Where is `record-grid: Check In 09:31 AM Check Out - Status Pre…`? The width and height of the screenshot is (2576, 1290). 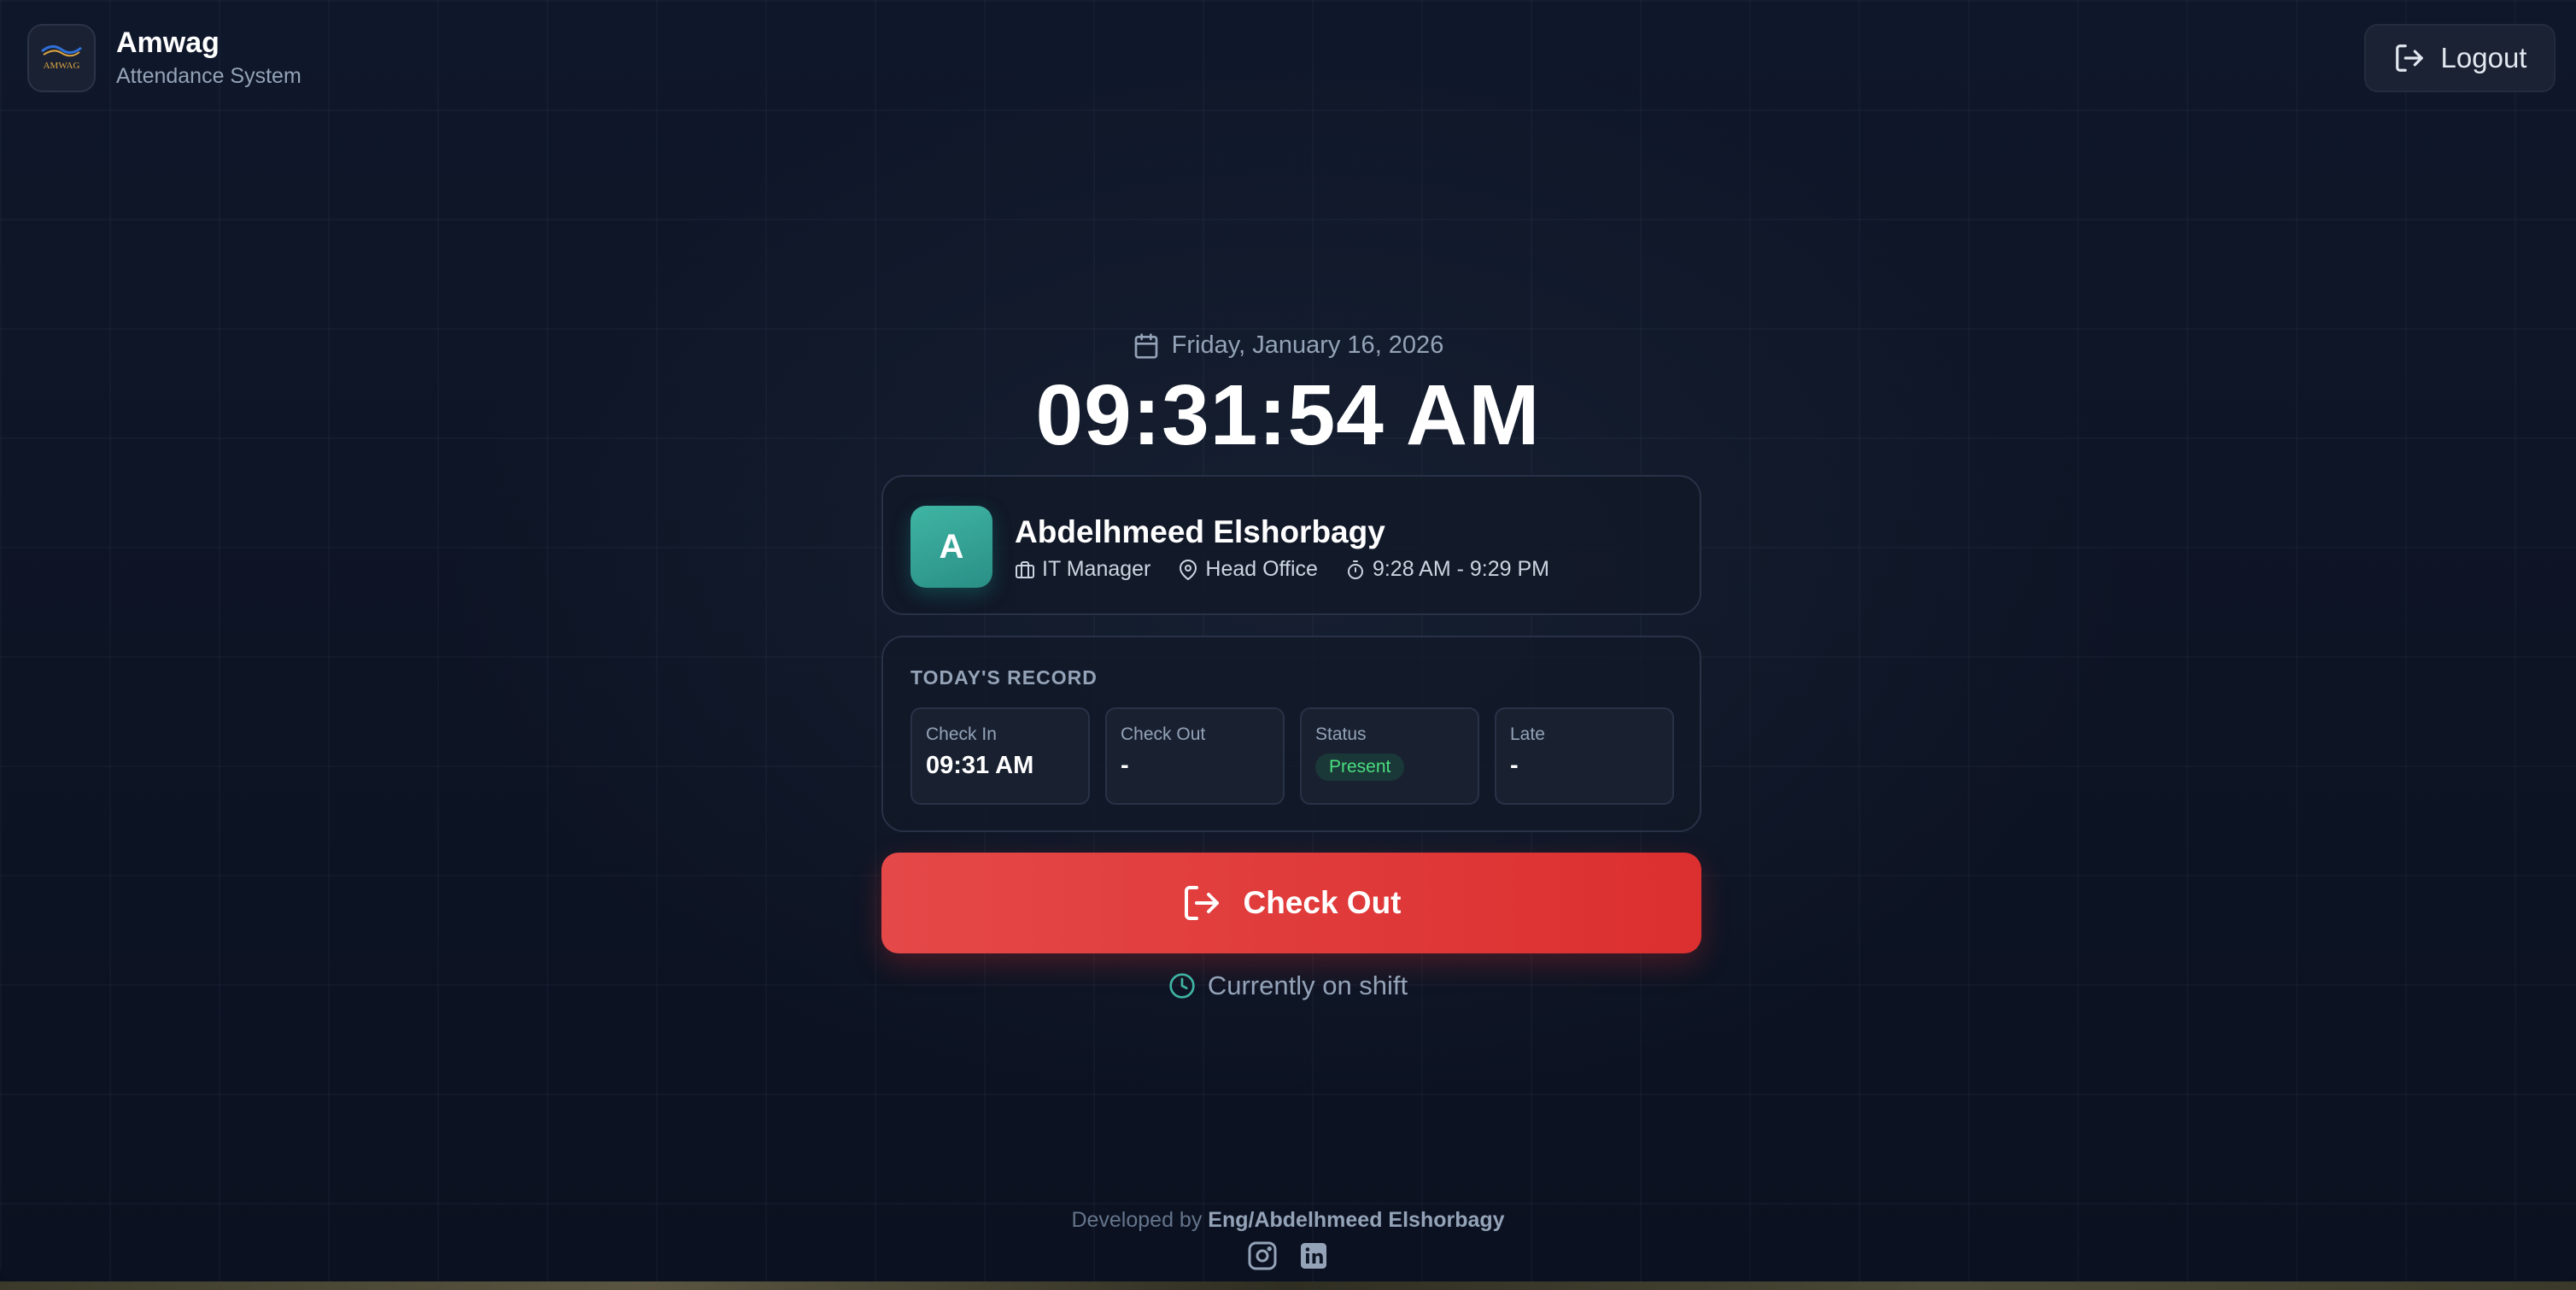
record-grid: Check In 09:31 AM Check Out - Status Pre… is located at coordinates (1292, 756).